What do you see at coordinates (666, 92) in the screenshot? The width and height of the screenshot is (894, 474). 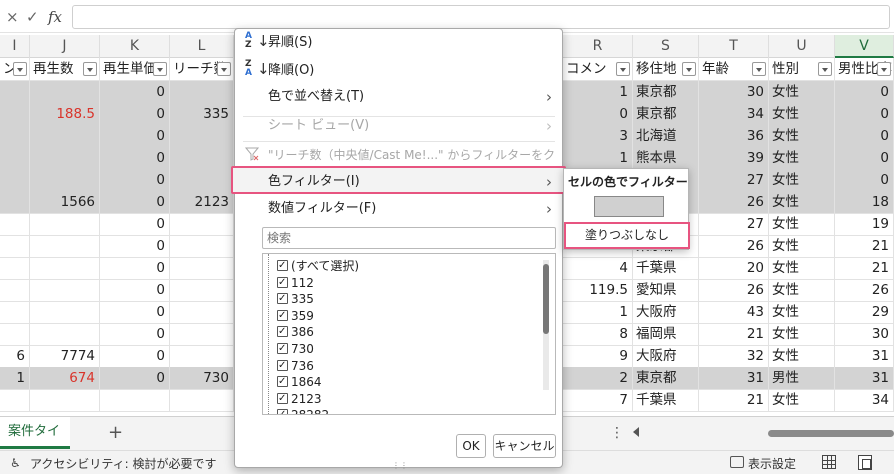 I see `cell-s: 東京都` at bounding box center [666, 92].